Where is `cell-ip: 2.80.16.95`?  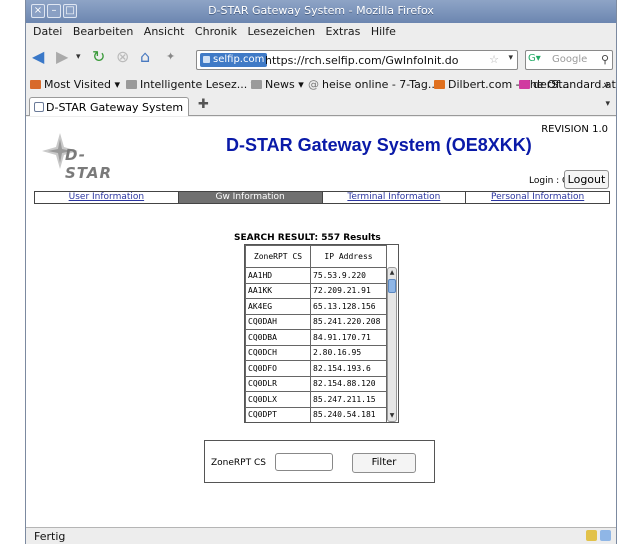
cell-ip: 2.80.16.95 is located at coordinates (348, 352).